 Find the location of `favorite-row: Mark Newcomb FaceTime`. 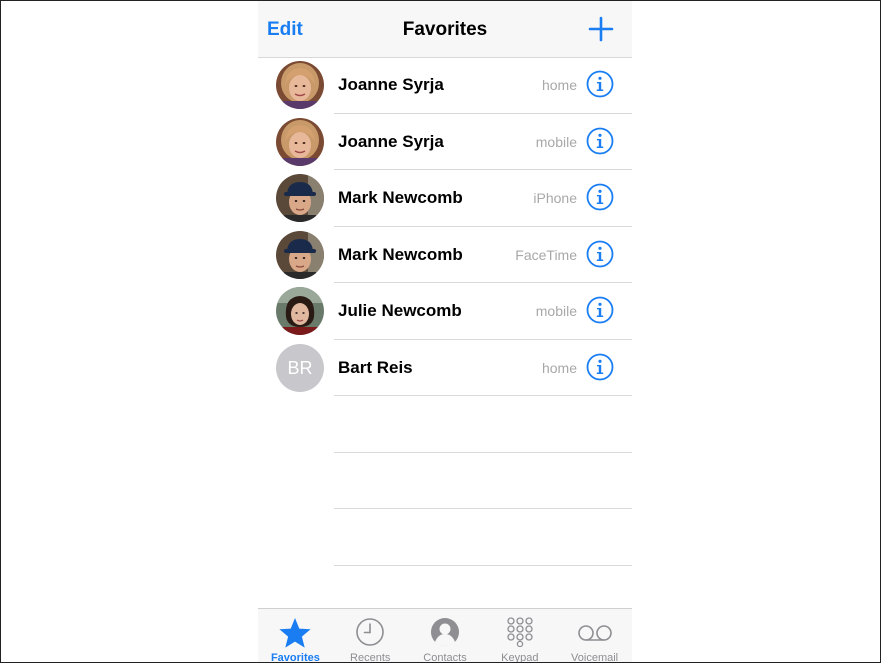

favorite-row: Mark Newcomb FaceTime is located at coordinates (445, 255).